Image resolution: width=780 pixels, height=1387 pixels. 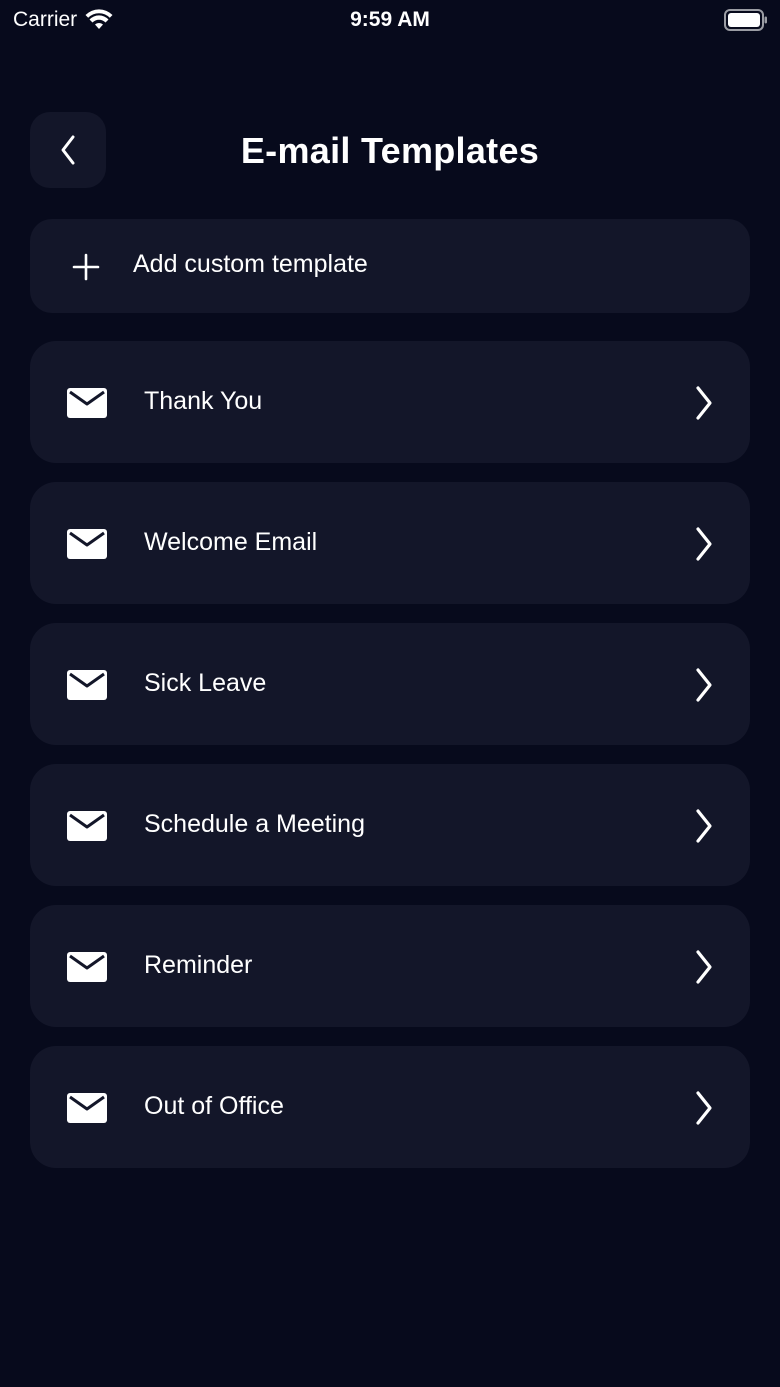 I want to click on template-row-thank-you: Thank You, so click(x=390, y=402).